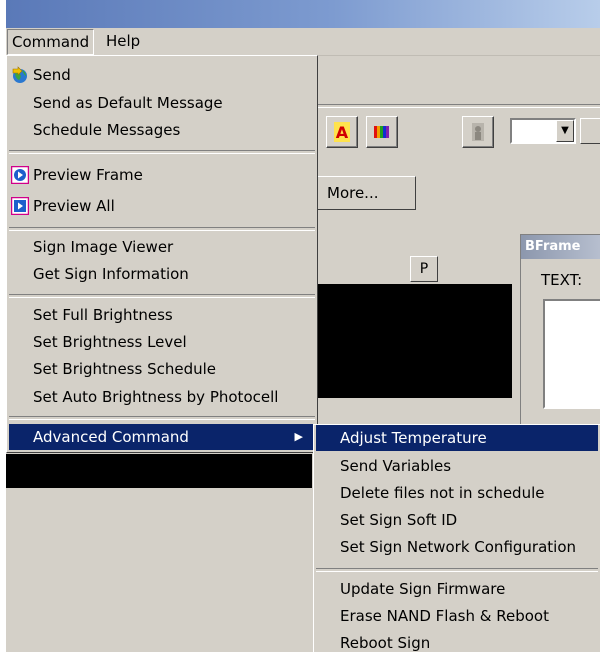  I want to click on window-title-bar, so click(303, 14).